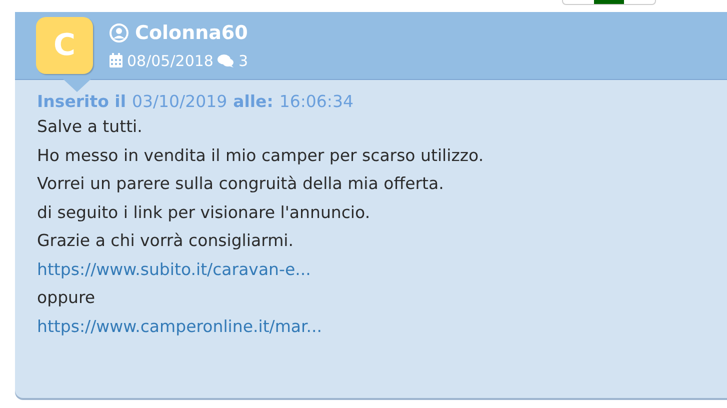 The height and width of the screenshot is (408, 727). I want to click on post-time: 16:06:34, so click(316, 102).